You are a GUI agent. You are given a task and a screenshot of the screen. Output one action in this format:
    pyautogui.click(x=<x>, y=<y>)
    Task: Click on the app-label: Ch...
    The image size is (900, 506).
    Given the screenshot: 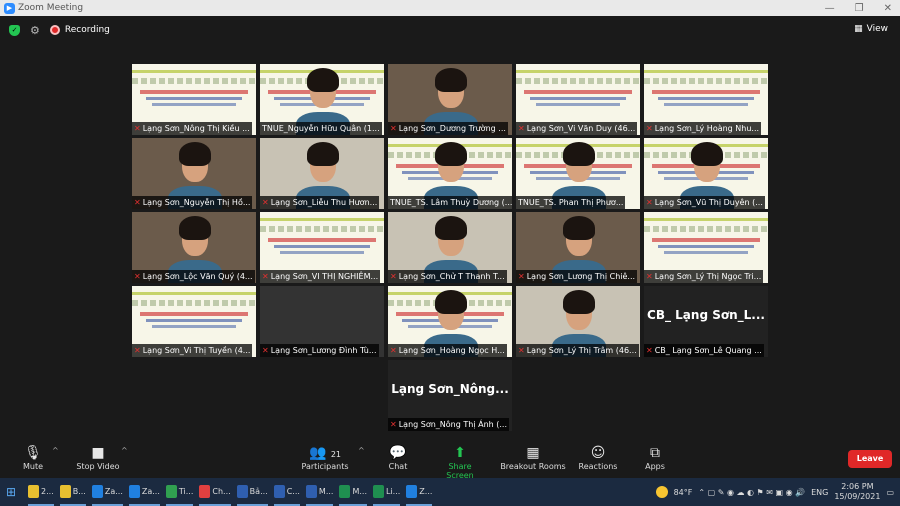 What is the action you would take?
    pyautogui.click(x=221, y=491)
    